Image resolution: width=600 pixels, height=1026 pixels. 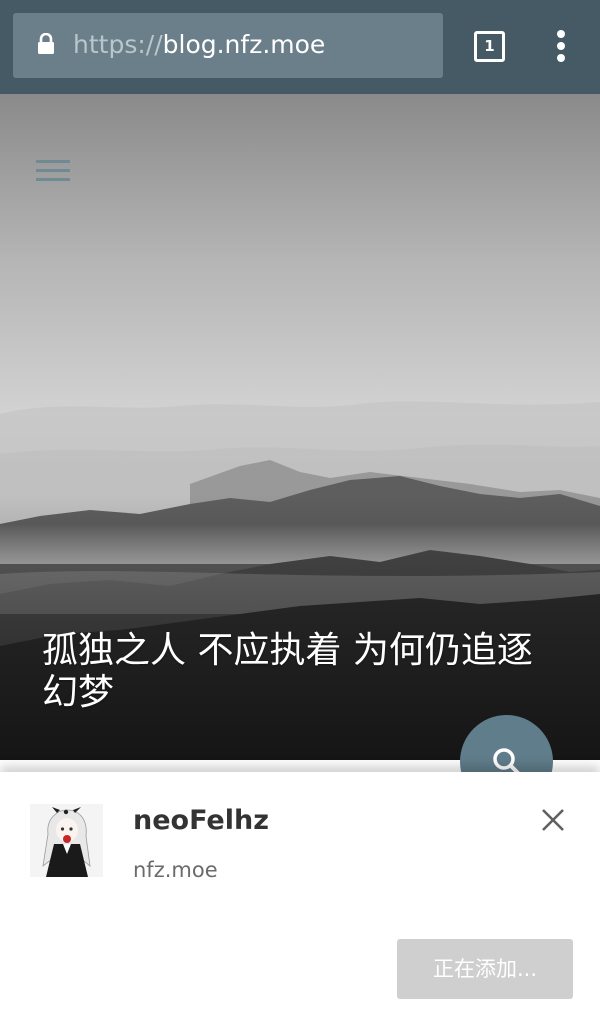 I want to click on anime-girl-avatar, so click(x=66, y=840).